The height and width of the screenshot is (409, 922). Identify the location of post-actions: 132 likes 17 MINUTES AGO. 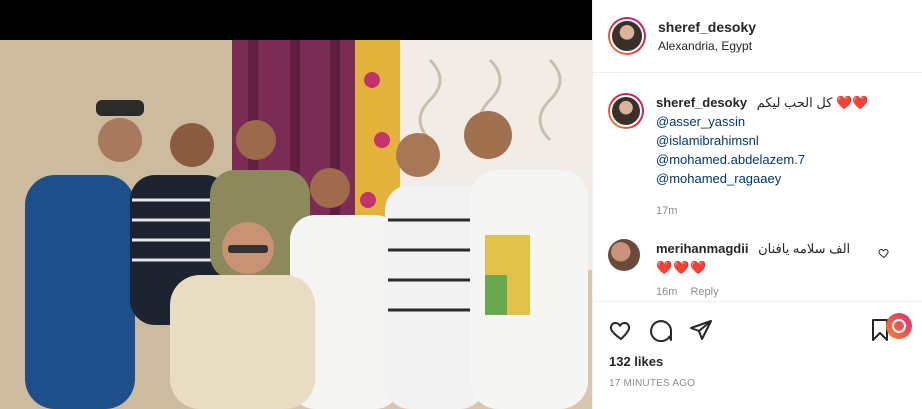
(757, 354).